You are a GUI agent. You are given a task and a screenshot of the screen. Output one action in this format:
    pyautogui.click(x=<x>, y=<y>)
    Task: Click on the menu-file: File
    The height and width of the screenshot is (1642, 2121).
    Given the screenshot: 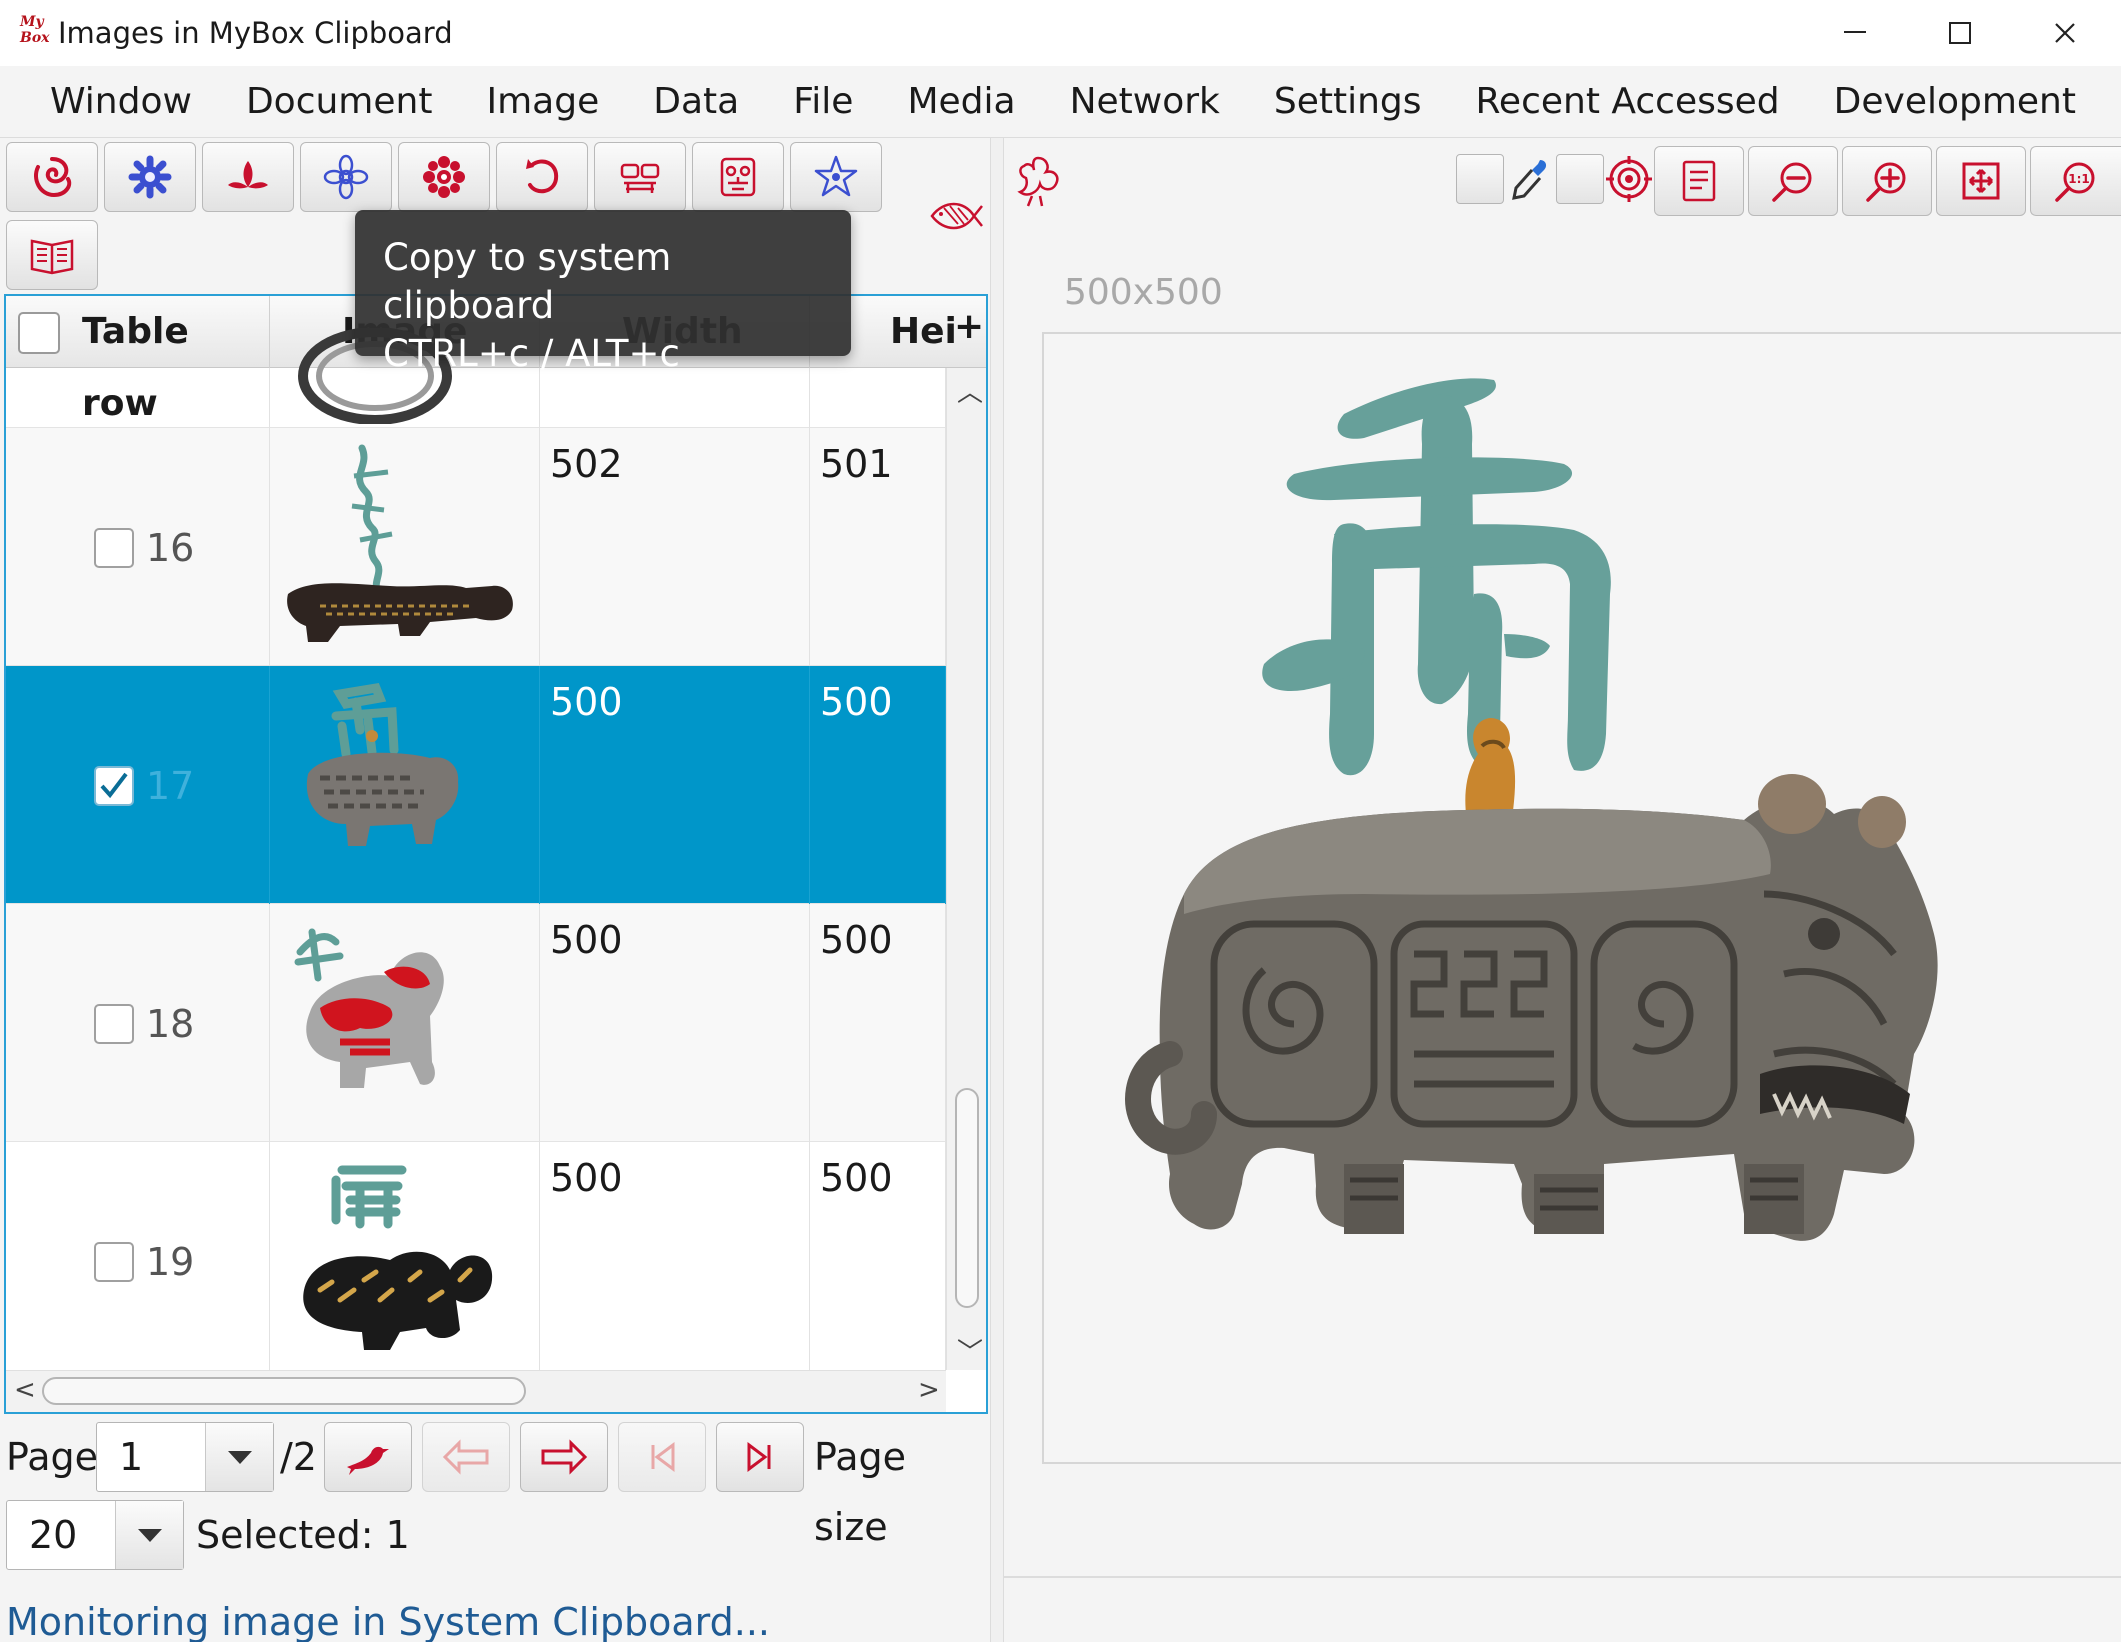 What is the action you would take?
    pyautogui.click(x=823, y=101)
    